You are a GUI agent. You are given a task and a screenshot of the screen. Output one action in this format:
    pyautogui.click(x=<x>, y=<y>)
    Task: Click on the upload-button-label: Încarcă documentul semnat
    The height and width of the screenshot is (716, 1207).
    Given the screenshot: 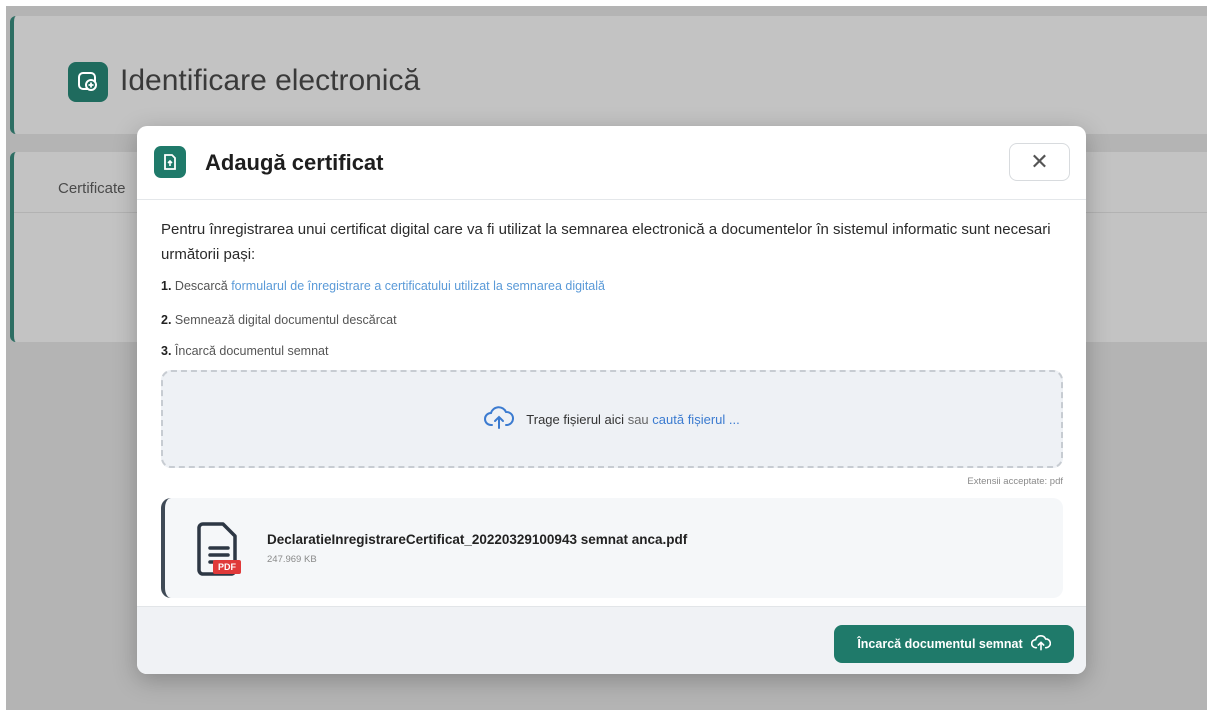 What is the action you would take?
    pyautogui.click(x=940, y=644)
    